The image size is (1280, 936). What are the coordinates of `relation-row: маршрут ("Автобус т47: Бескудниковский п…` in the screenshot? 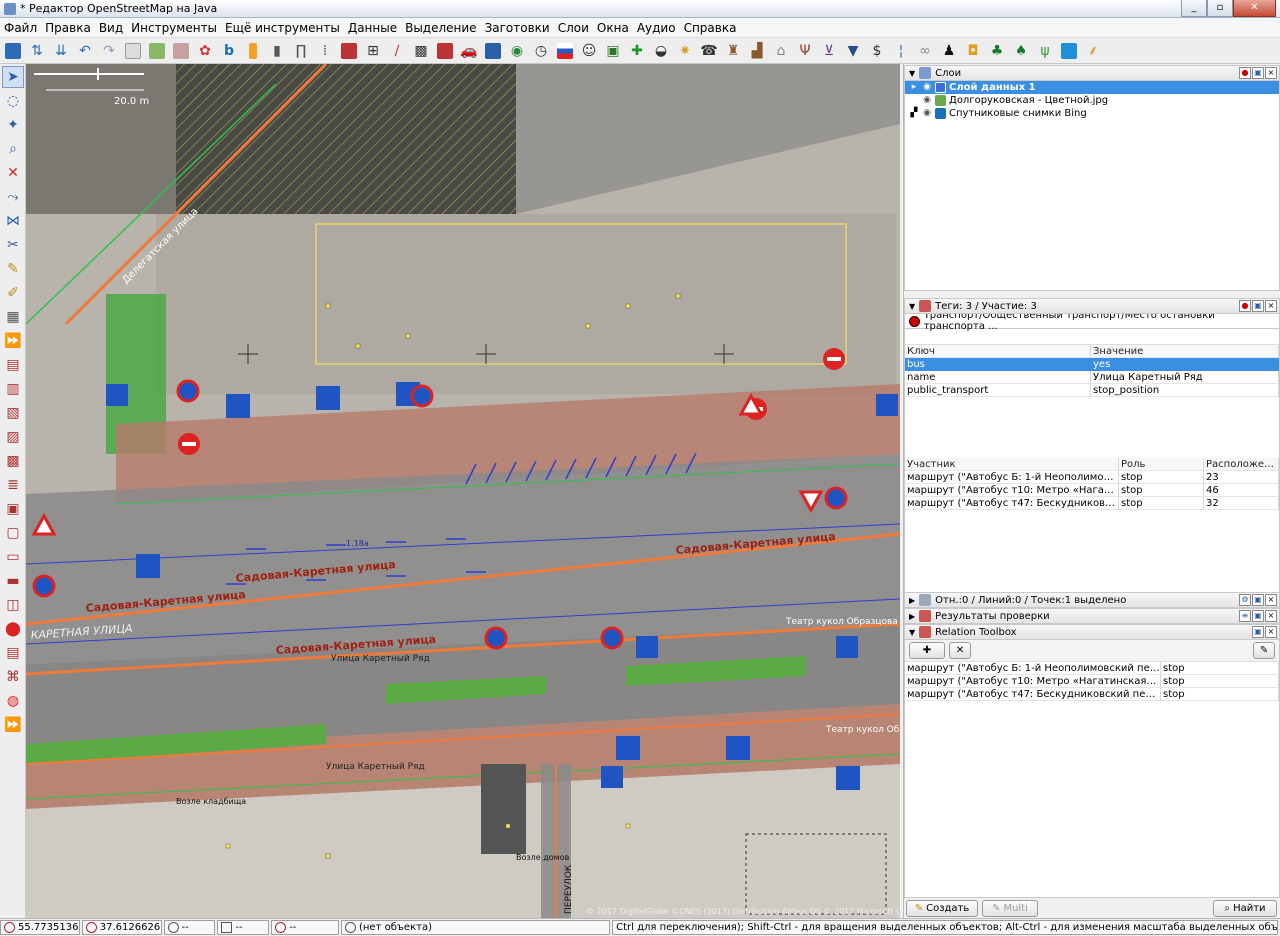 It's located at (1092, 694).